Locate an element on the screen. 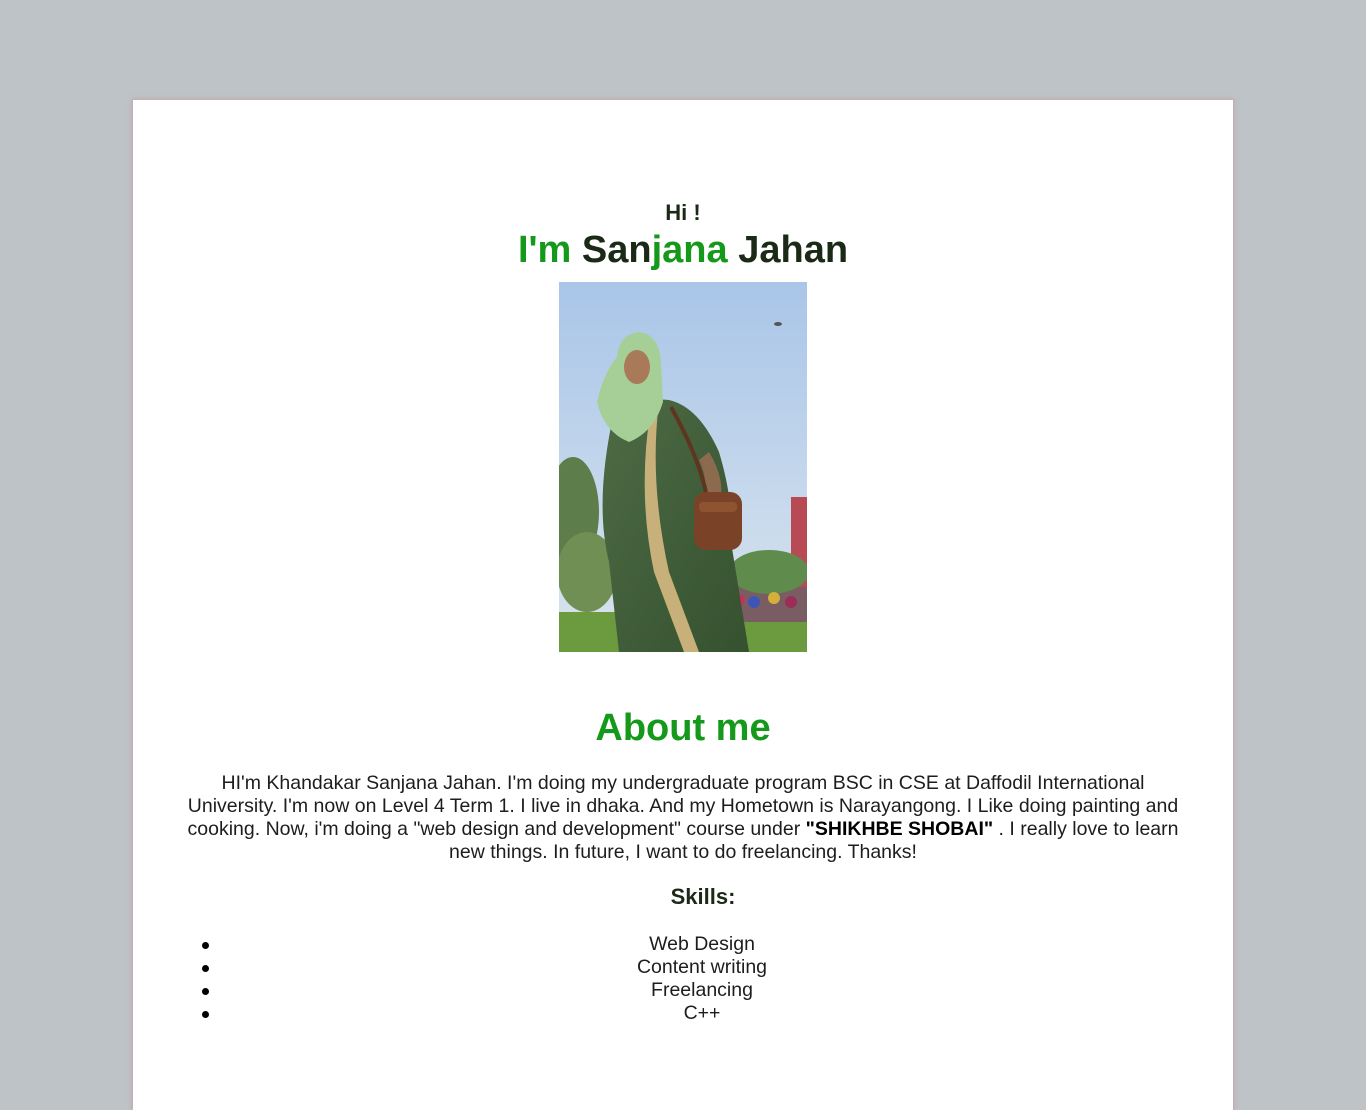 The height and width of the screenshot is (1110, 1366). list-item: Web Design is located at coordinates (702, 944).